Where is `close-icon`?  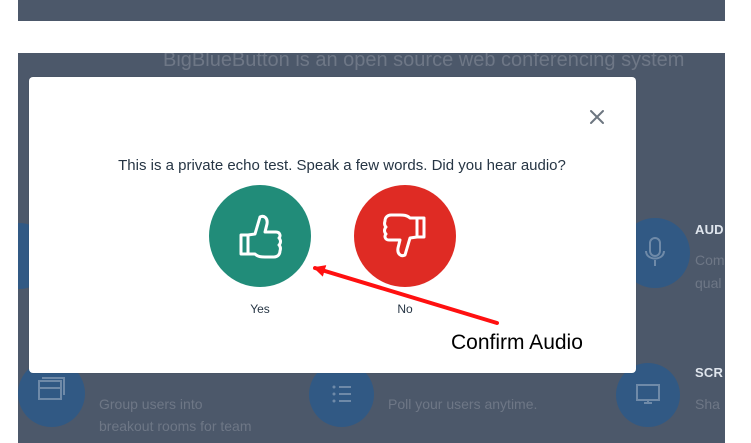 close-icon is located at coordinates (597, 117).